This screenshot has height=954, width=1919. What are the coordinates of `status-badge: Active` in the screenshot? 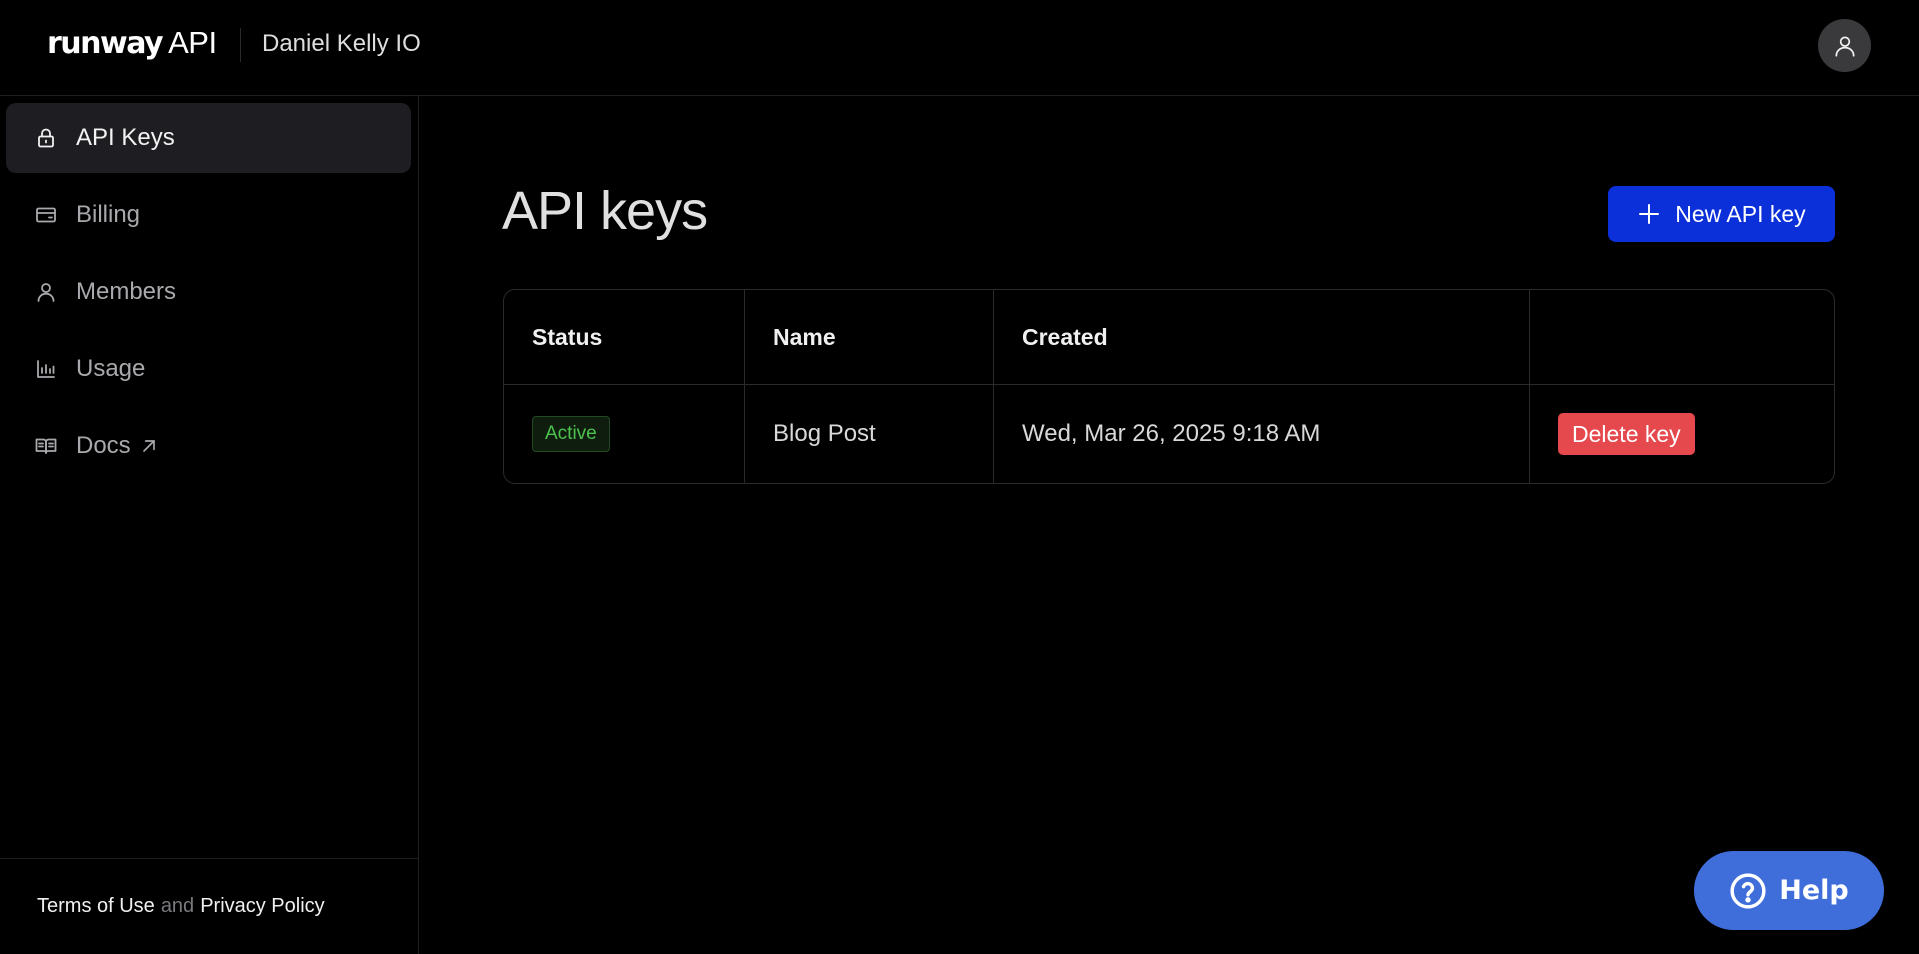 It's located at (571, 434).